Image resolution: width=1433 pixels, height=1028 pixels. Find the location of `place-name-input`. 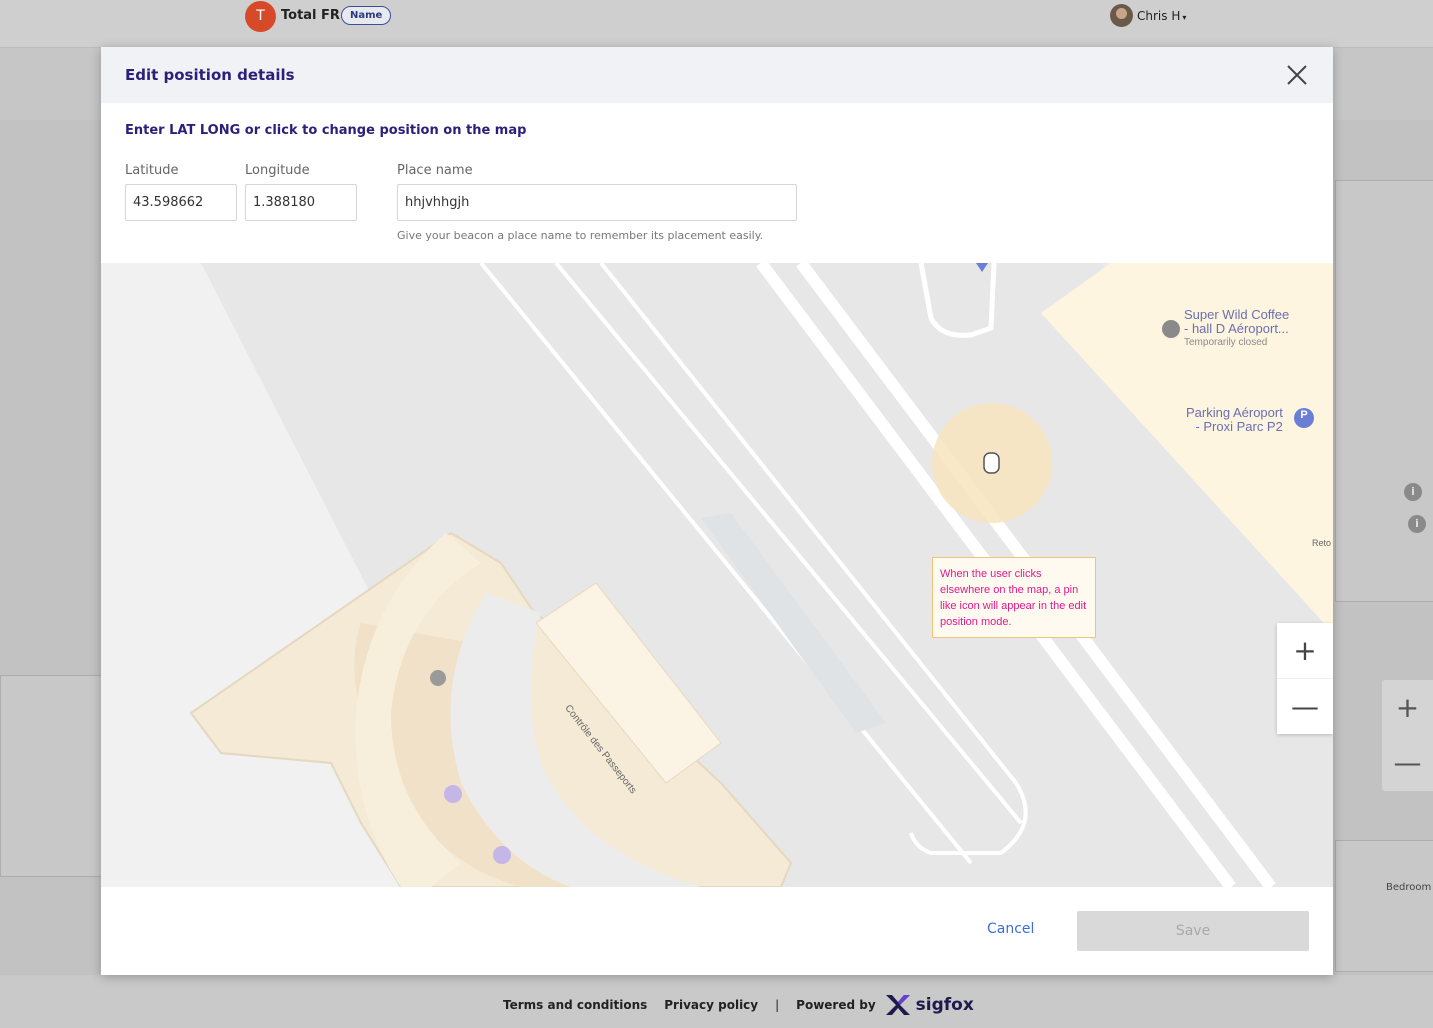

place-name-input is located at coordinates (597, 202).